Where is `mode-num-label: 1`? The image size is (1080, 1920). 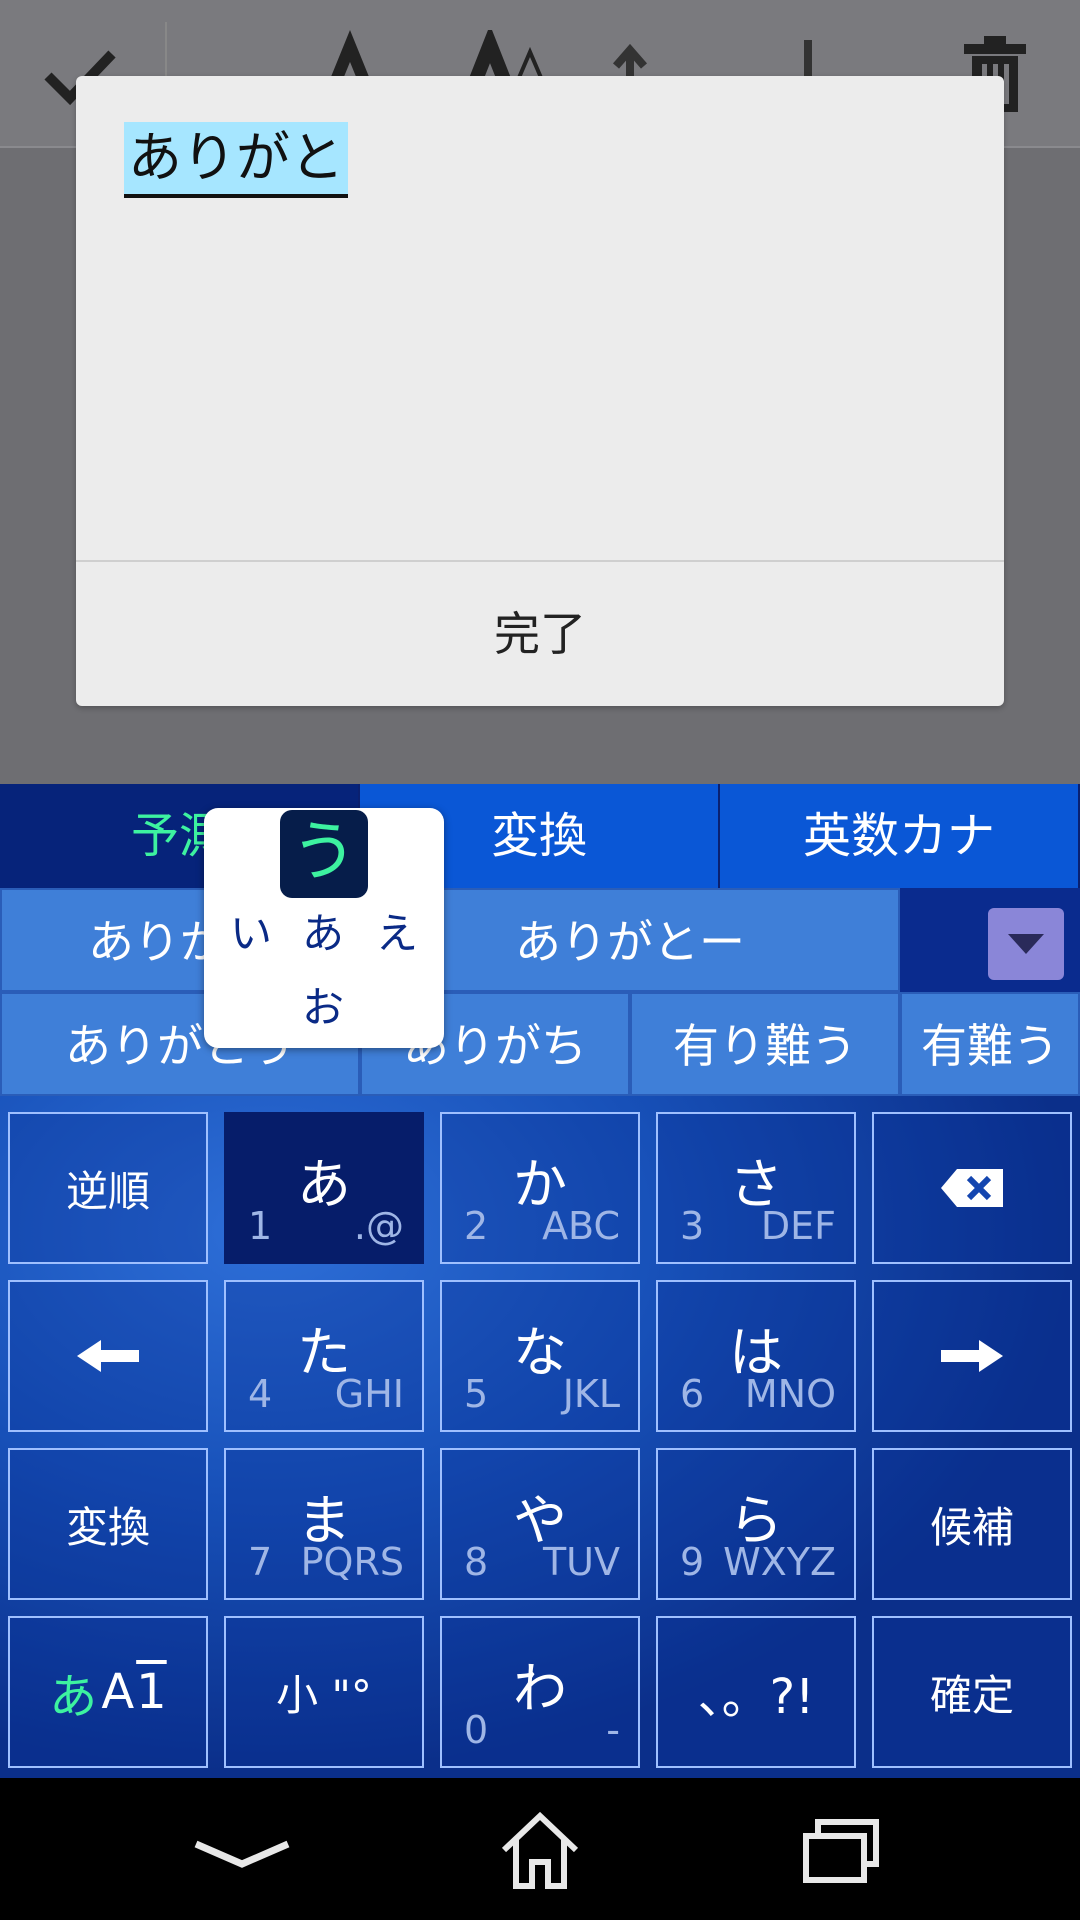 mode-num-label: 1 is located at coordinates (151, 1692).